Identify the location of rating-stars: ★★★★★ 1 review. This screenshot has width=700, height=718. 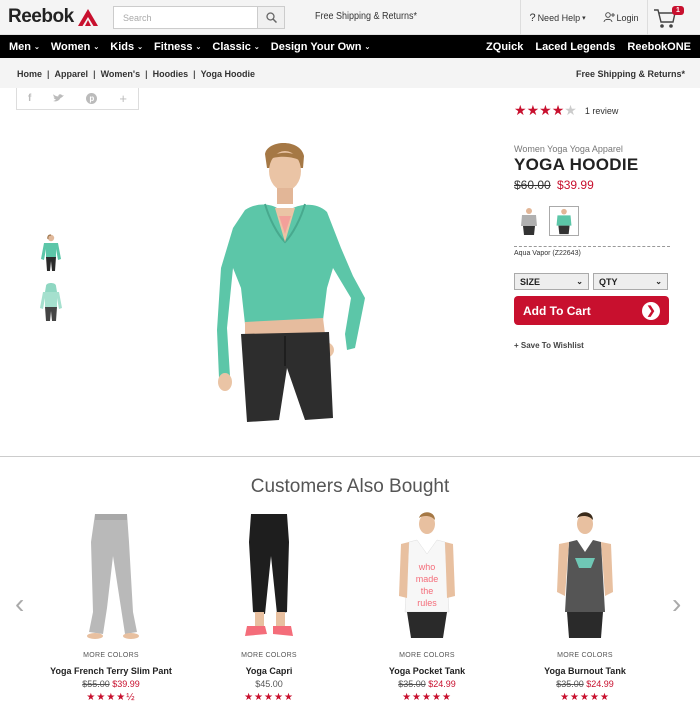
(566, 111).